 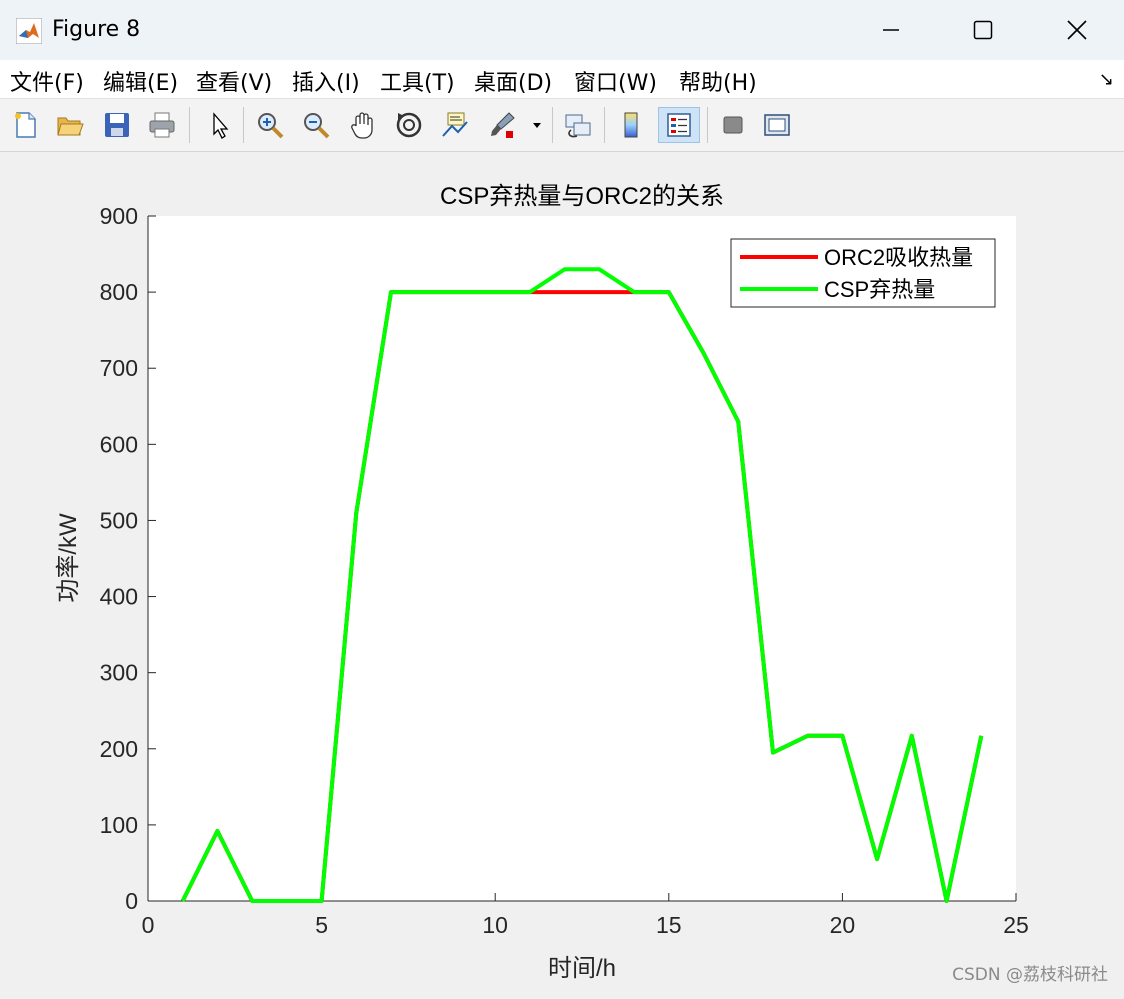 I want to click on x-tick-label: 0, so click(x=148, y=925).